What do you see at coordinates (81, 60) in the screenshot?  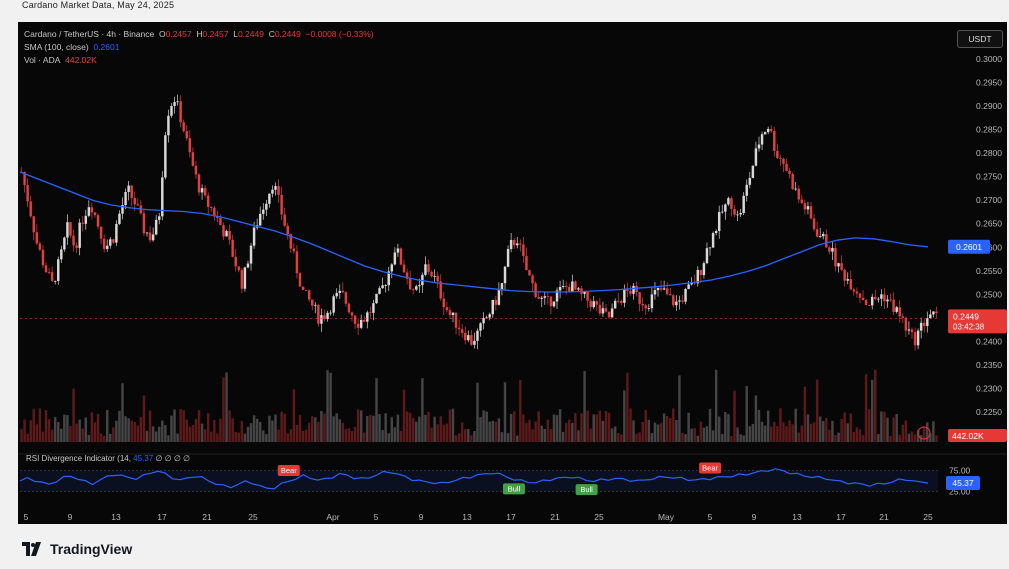 I see `volume-value: 442.02K` at bounding box center [81, 60].